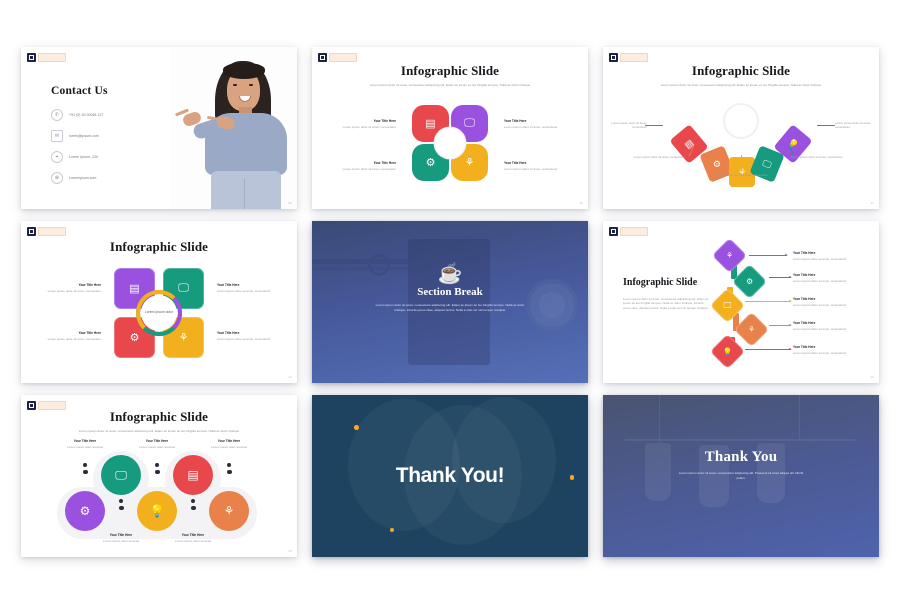  I want to click on chain-node-2: ⚙, so click(749, 281).